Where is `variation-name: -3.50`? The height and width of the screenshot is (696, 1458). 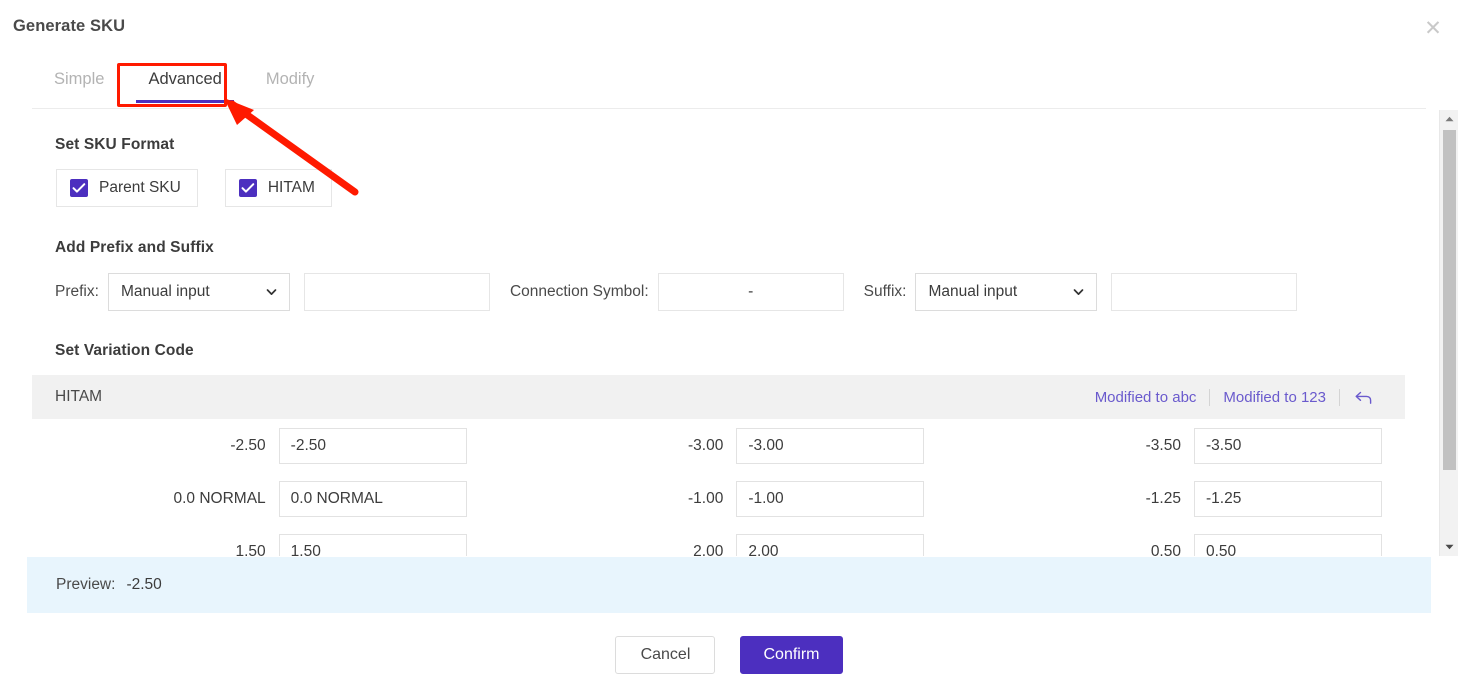
variation-name: -3.50 is located at coordinates (1163, 445).